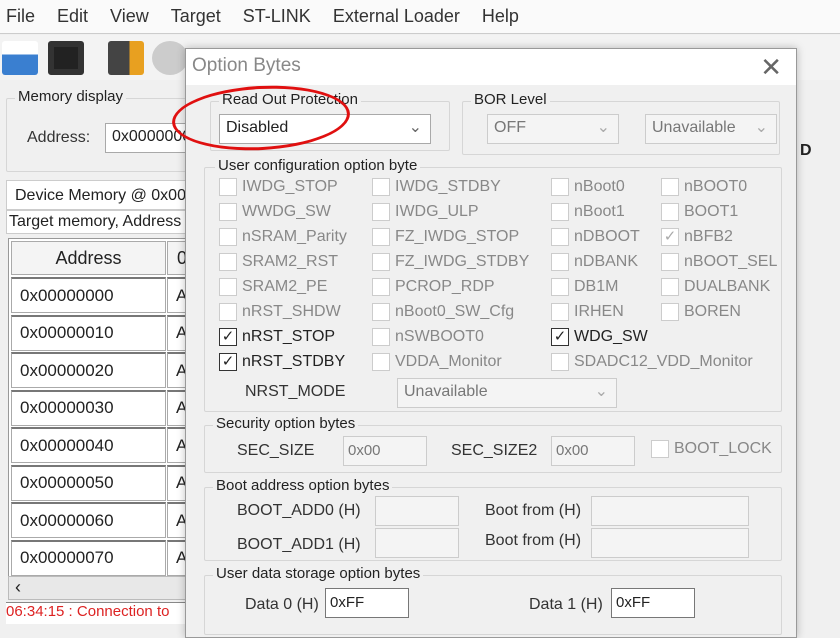  What do you see at coordinates (500, 16) in the screenshot?
I see `menu-help: Help` at bounding box center [500, 16].